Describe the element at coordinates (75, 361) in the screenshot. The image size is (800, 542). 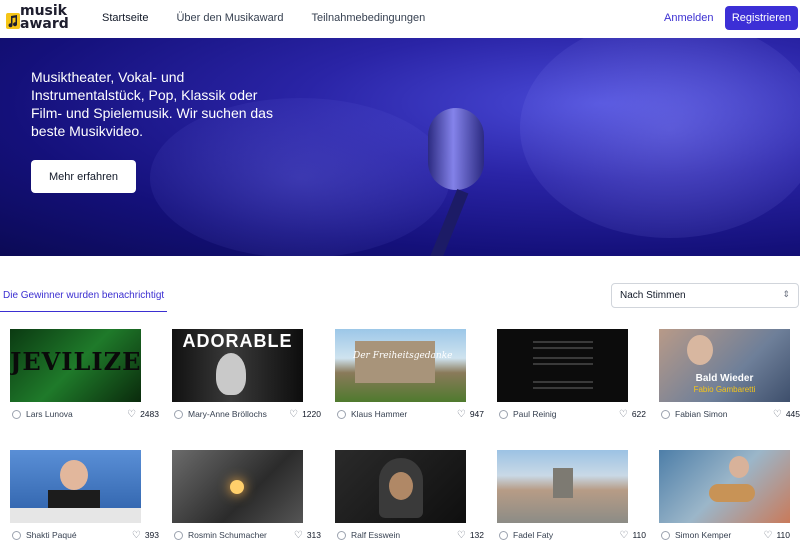
I see `thumbnail-title: JEVILIZE]` at that location.